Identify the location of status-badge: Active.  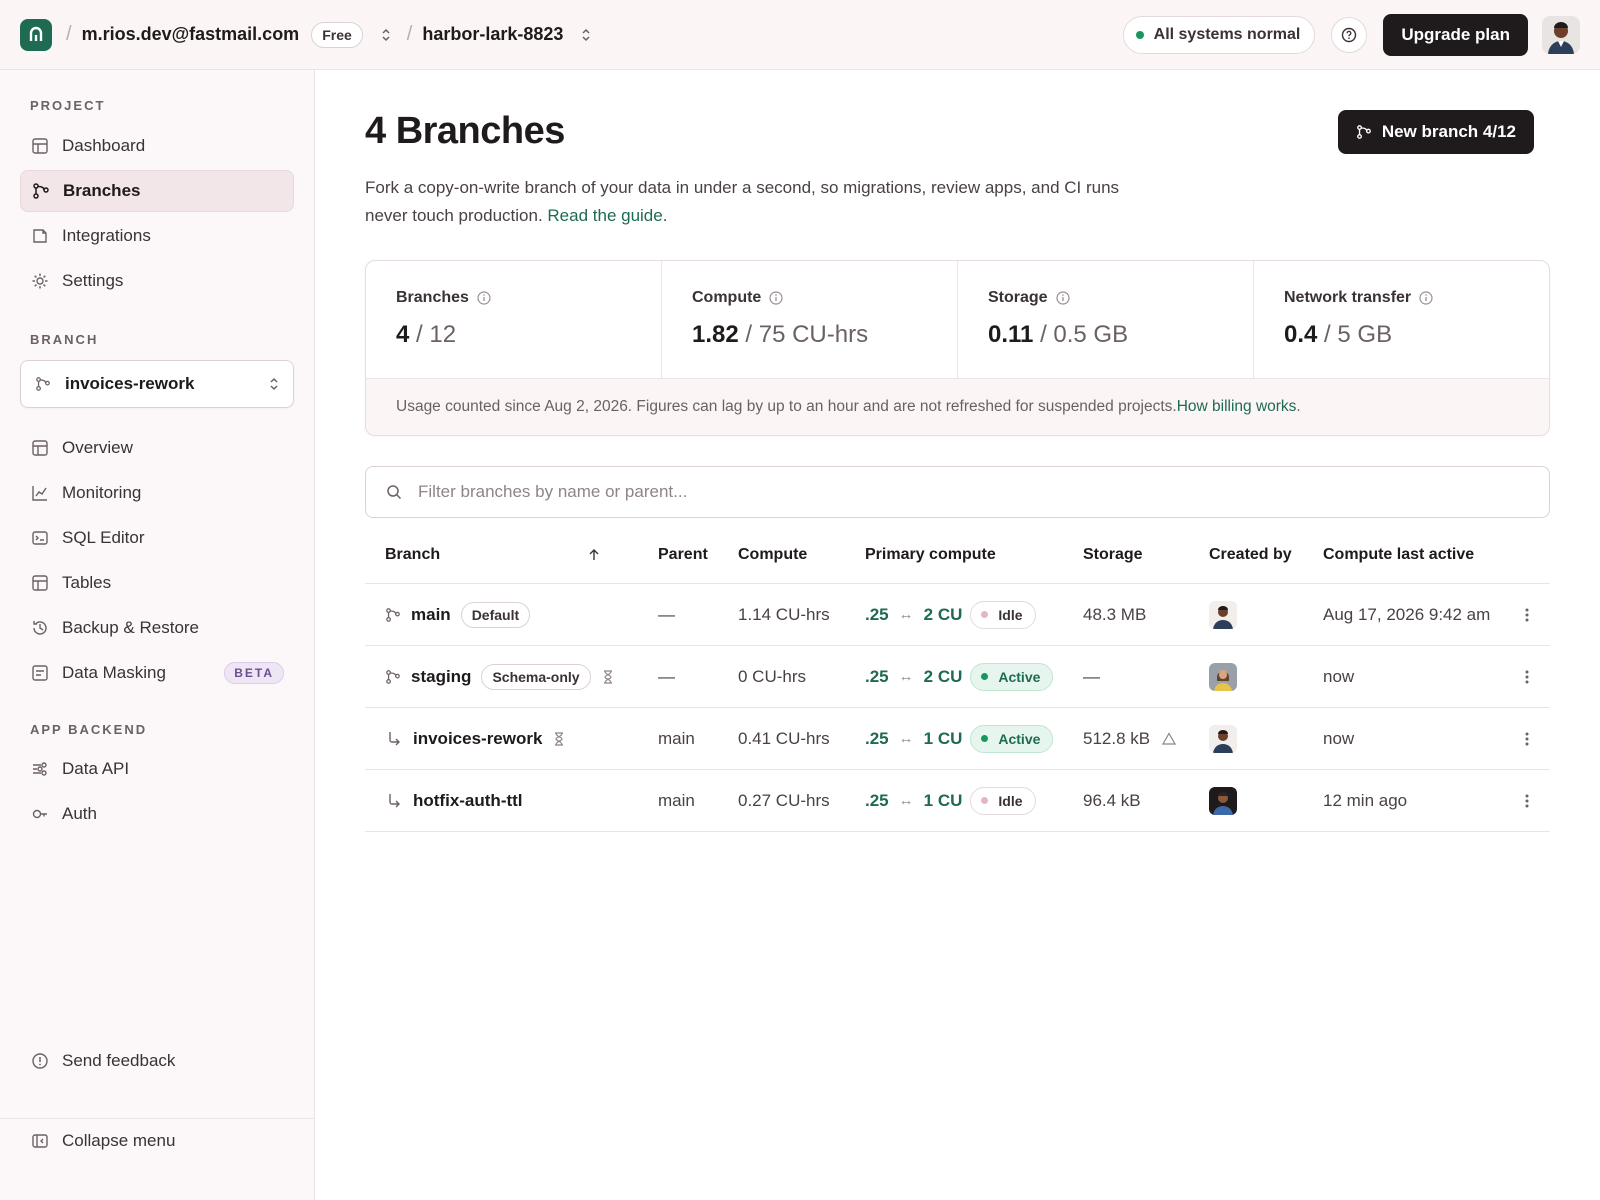
(1012, 676).